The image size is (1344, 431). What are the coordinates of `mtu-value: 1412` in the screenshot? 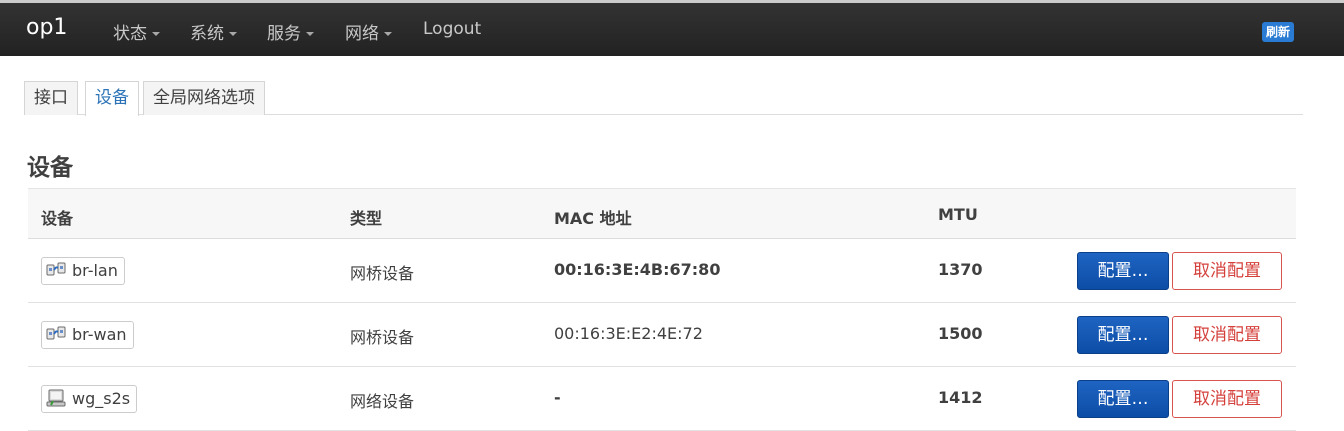 It's located at (960, 397).